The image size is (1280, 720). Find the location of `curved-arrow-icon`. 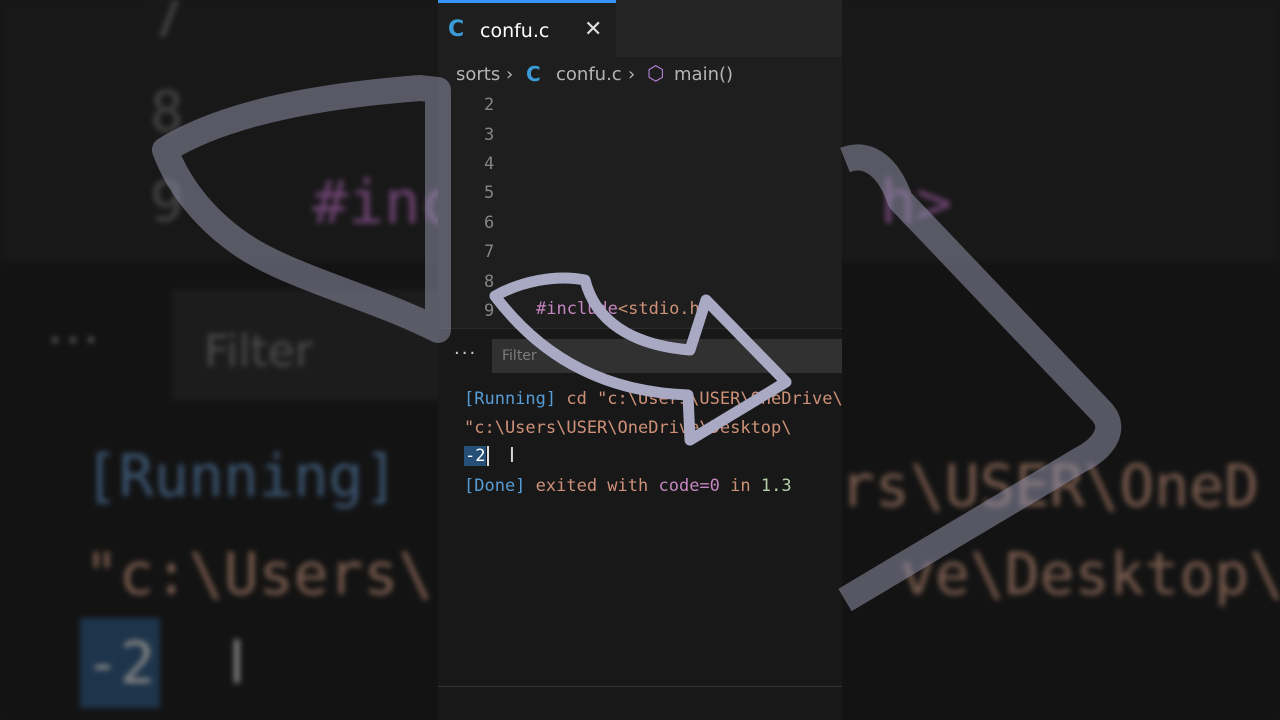

curved-arrow-icon is located at coordinates (640, 359).